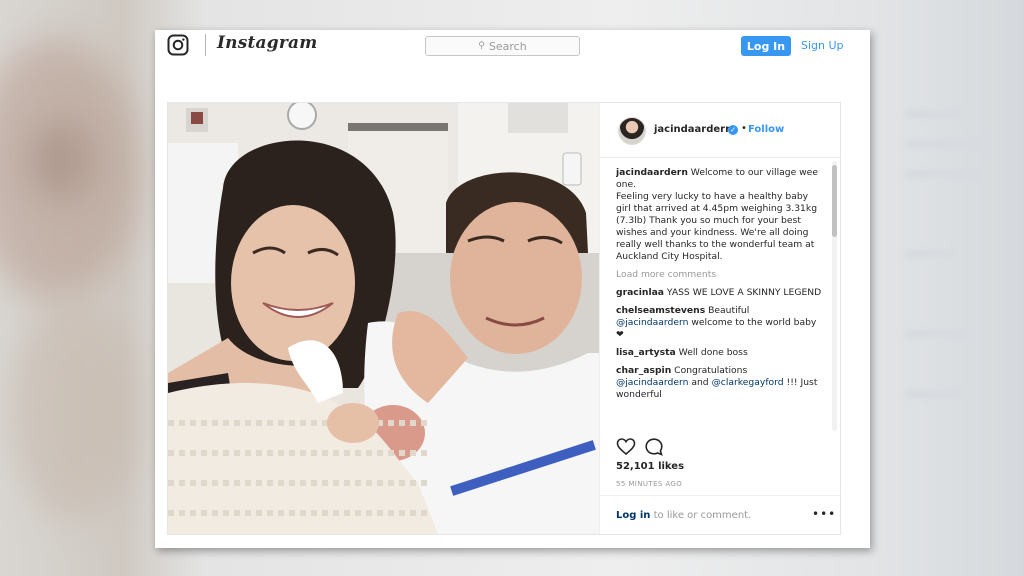 The width and height of the screenshot is (1024, 576). I want to click on top-navigation-bar: Instagram ⚲ Search Log In Sign Up, so click(512, 52).